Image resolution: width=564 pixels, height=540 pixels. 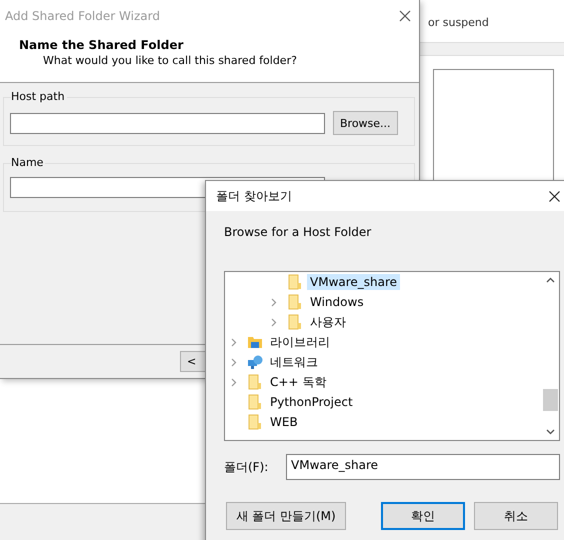 What do you see at coordinates (298, 382) in the screenshot?
I see `tree-item: C++ 독학` at bounding box center [298, 382].